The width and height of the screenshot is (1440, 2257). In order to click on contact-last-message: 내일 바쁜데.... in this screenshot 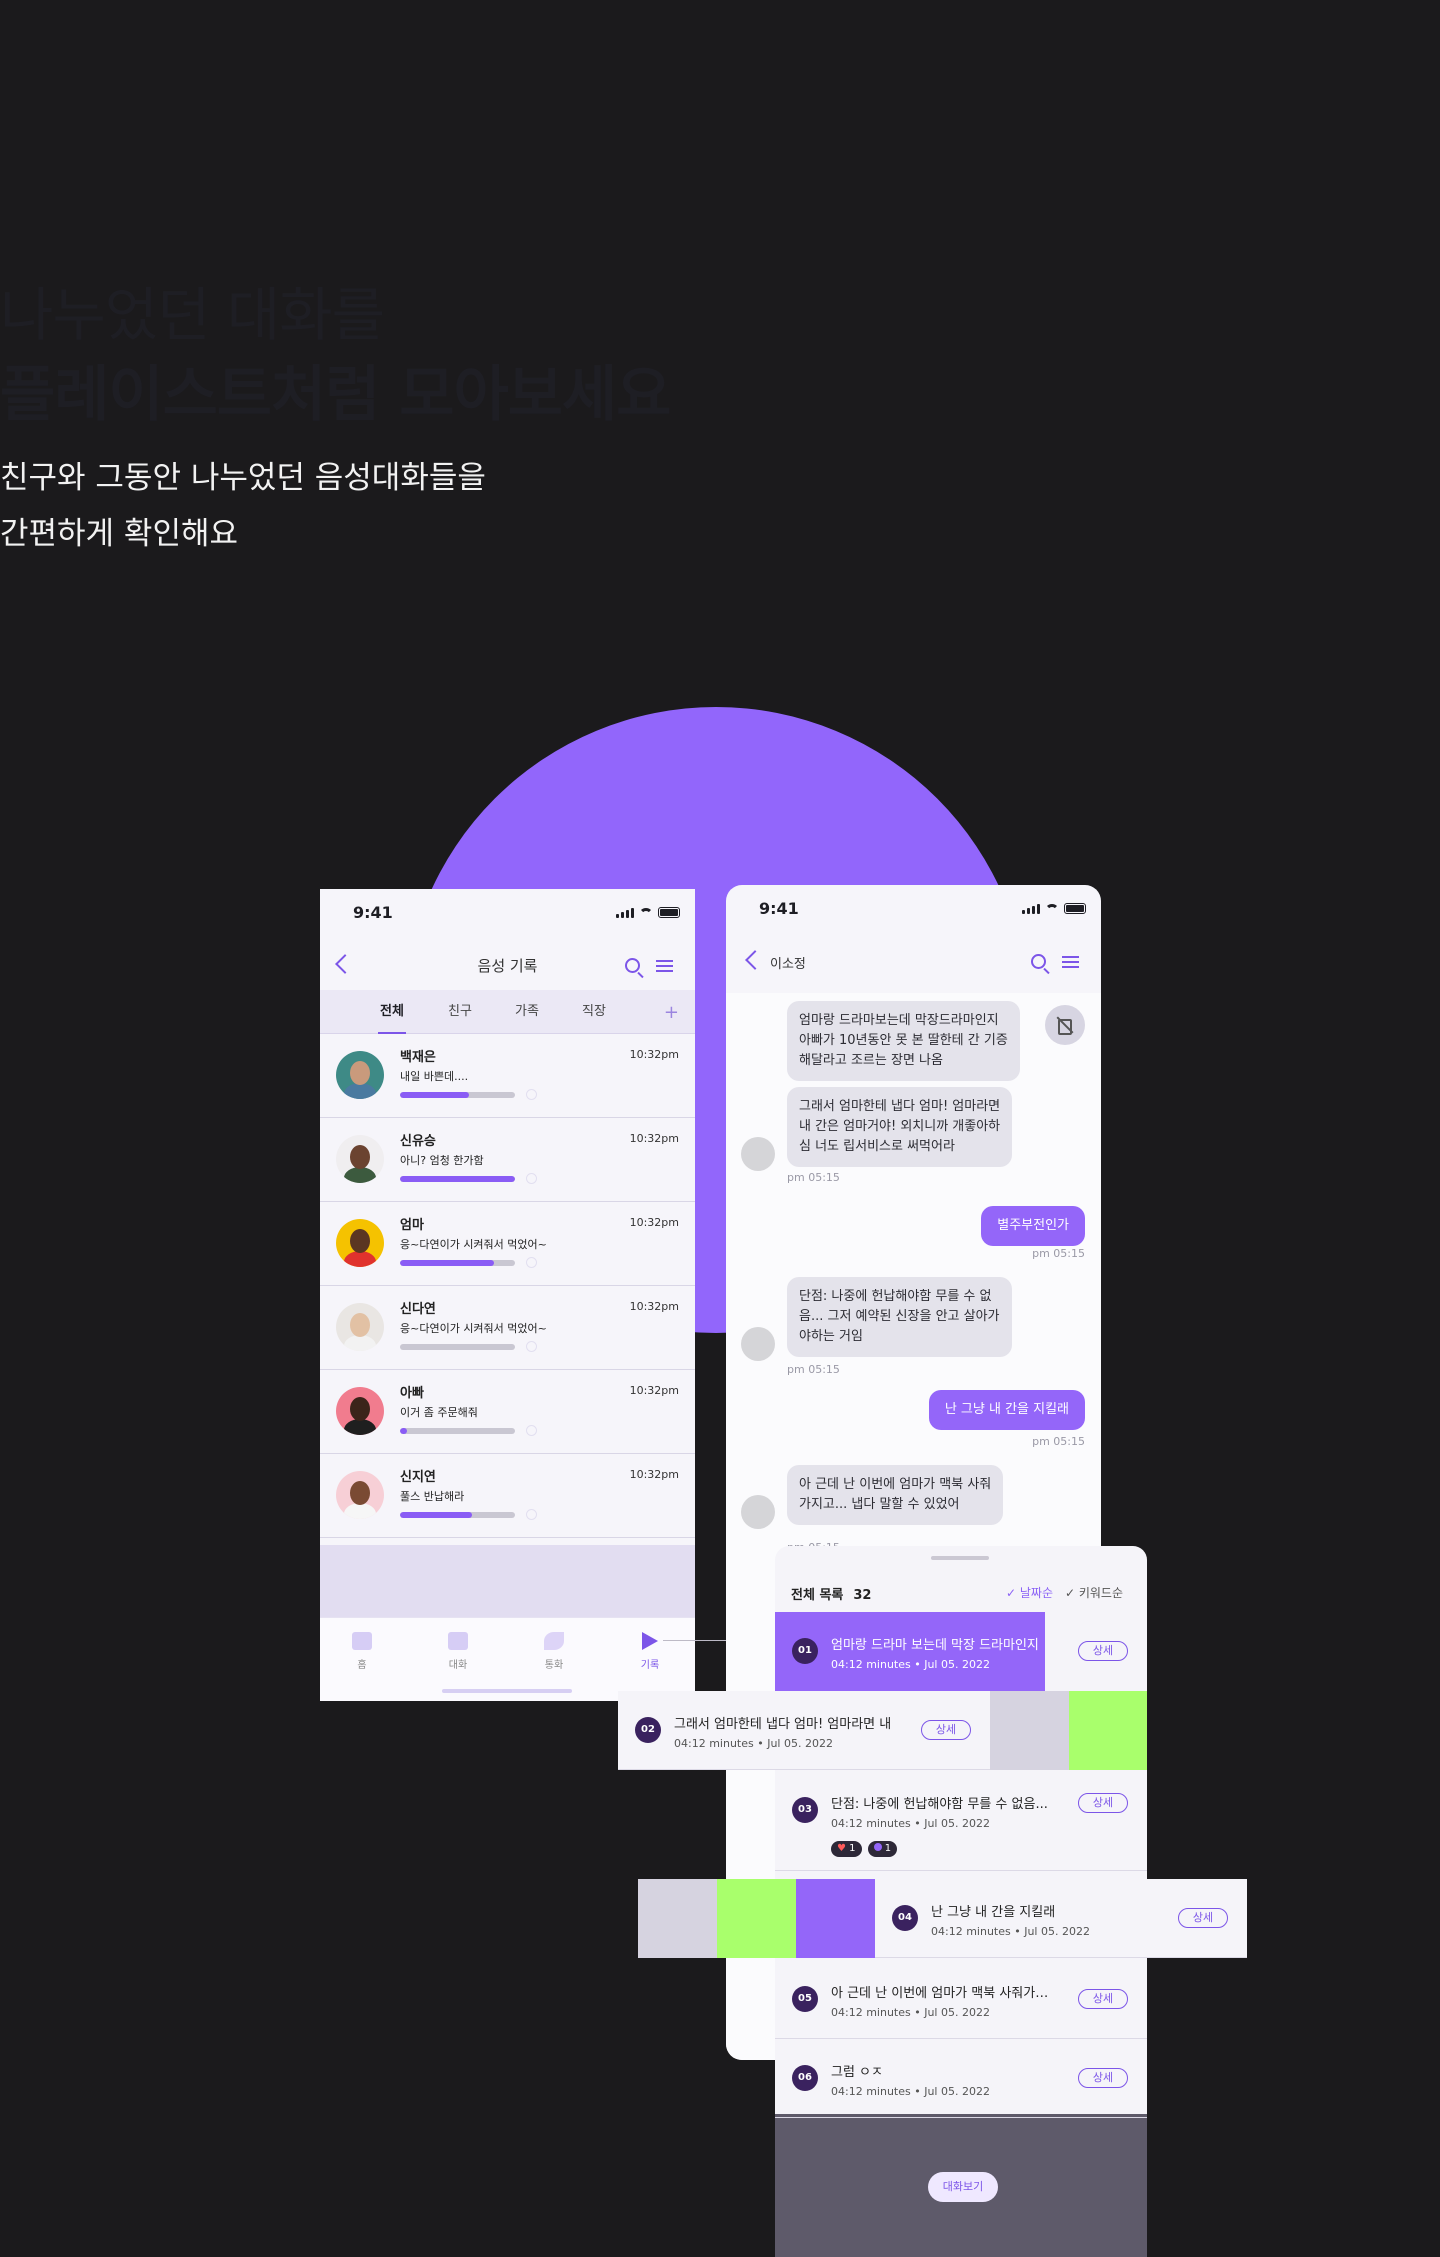, I will do `click(434, 1076)`.